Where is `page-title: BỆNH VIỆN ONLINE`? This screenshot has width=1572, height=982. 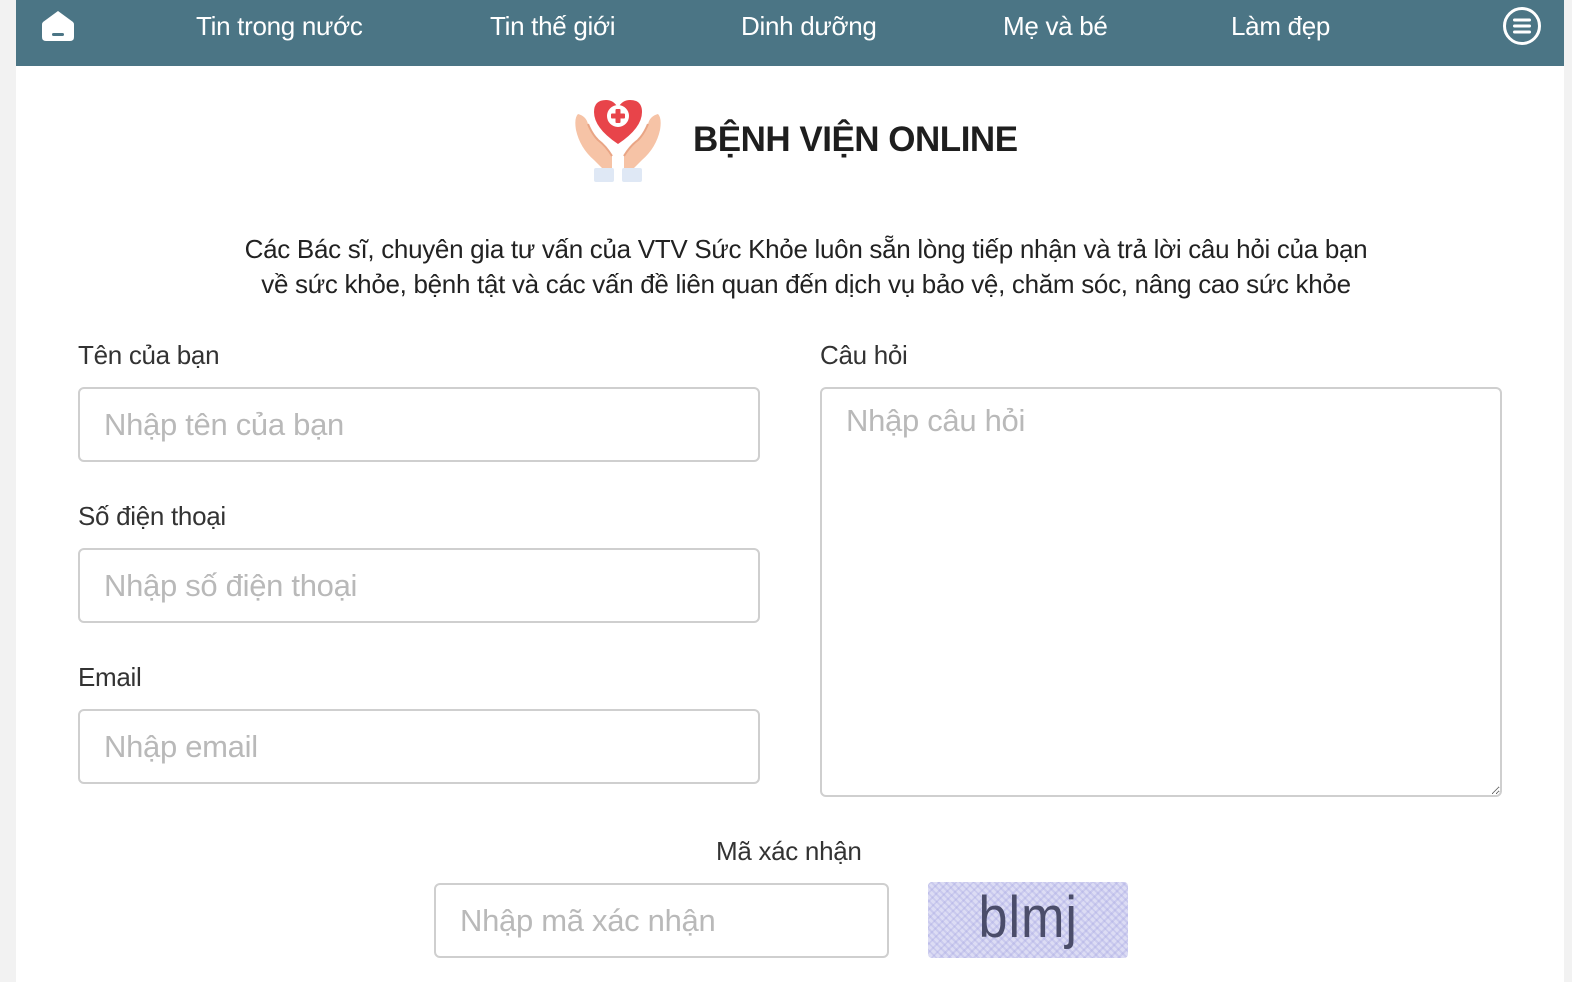 page-title: BỆNH VIỆN ONLINE is located at coordinates (855, 139).